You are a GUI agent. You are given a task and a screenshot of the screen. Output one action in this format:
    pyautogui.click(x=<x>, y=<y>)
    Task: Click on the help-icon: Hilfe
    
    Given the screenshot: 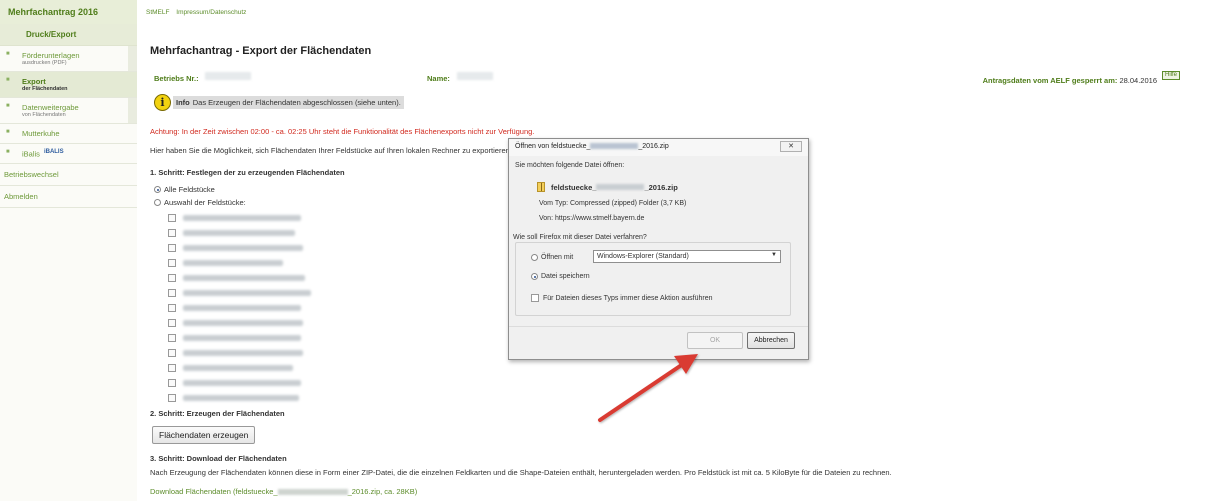 What is the action you would take?
    pyautogui.click(x=1171, y=75)
    